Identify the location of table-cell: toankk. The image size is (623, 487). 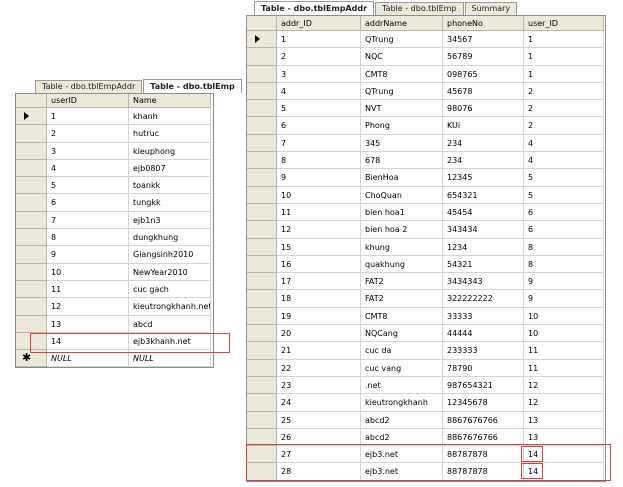
(170, 186).